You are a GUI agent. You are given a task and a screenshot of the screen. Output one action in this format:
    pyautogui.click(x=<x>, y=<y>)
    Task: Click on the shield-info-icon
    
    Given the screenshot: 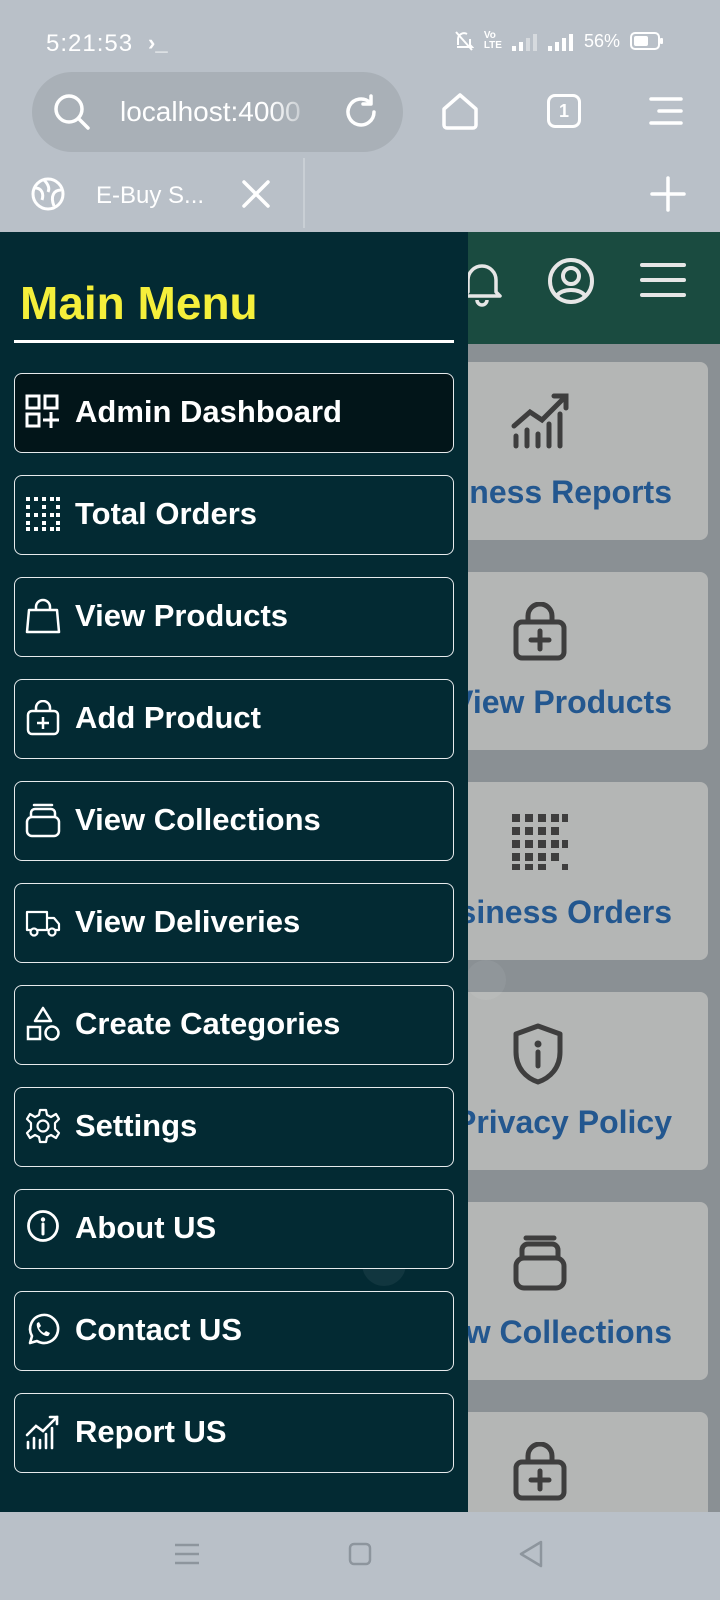 What is the action you would take?
    pyautogui.click(x=538, y=1054)
    